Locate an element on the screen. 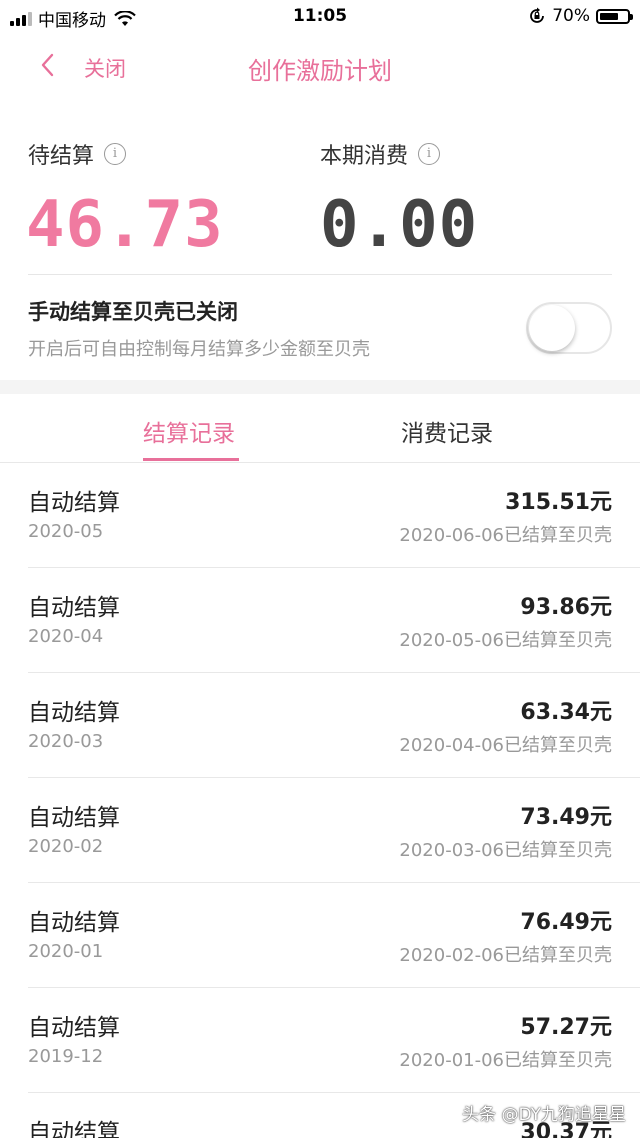 Image resolution: width=640 pixels, height=1138 pixels. record-amount: 73.49元 is located at coordinates (566, 817).